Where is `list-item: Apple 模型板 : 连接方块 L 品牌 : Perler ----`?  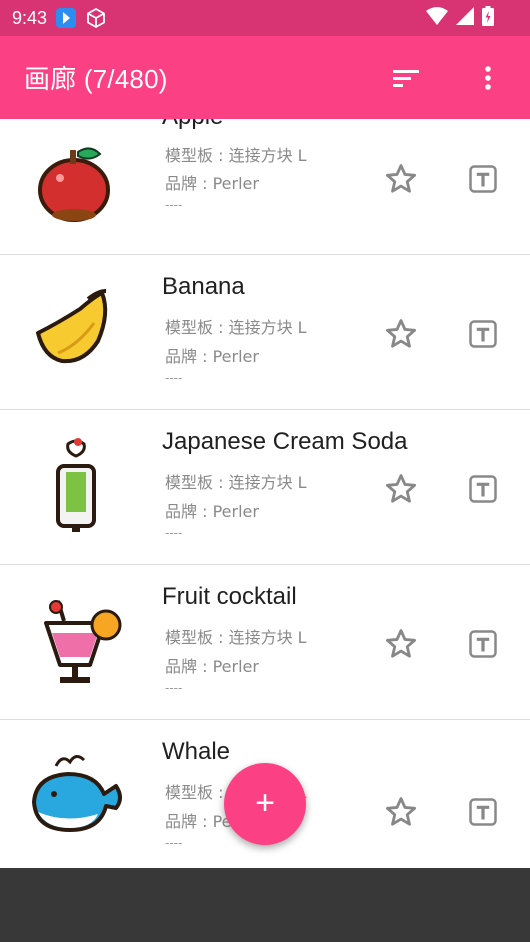
list-item: Apple 模型板 : 连接方块 L 品牌 : Perler ---- is located at coordinates (265, 187).